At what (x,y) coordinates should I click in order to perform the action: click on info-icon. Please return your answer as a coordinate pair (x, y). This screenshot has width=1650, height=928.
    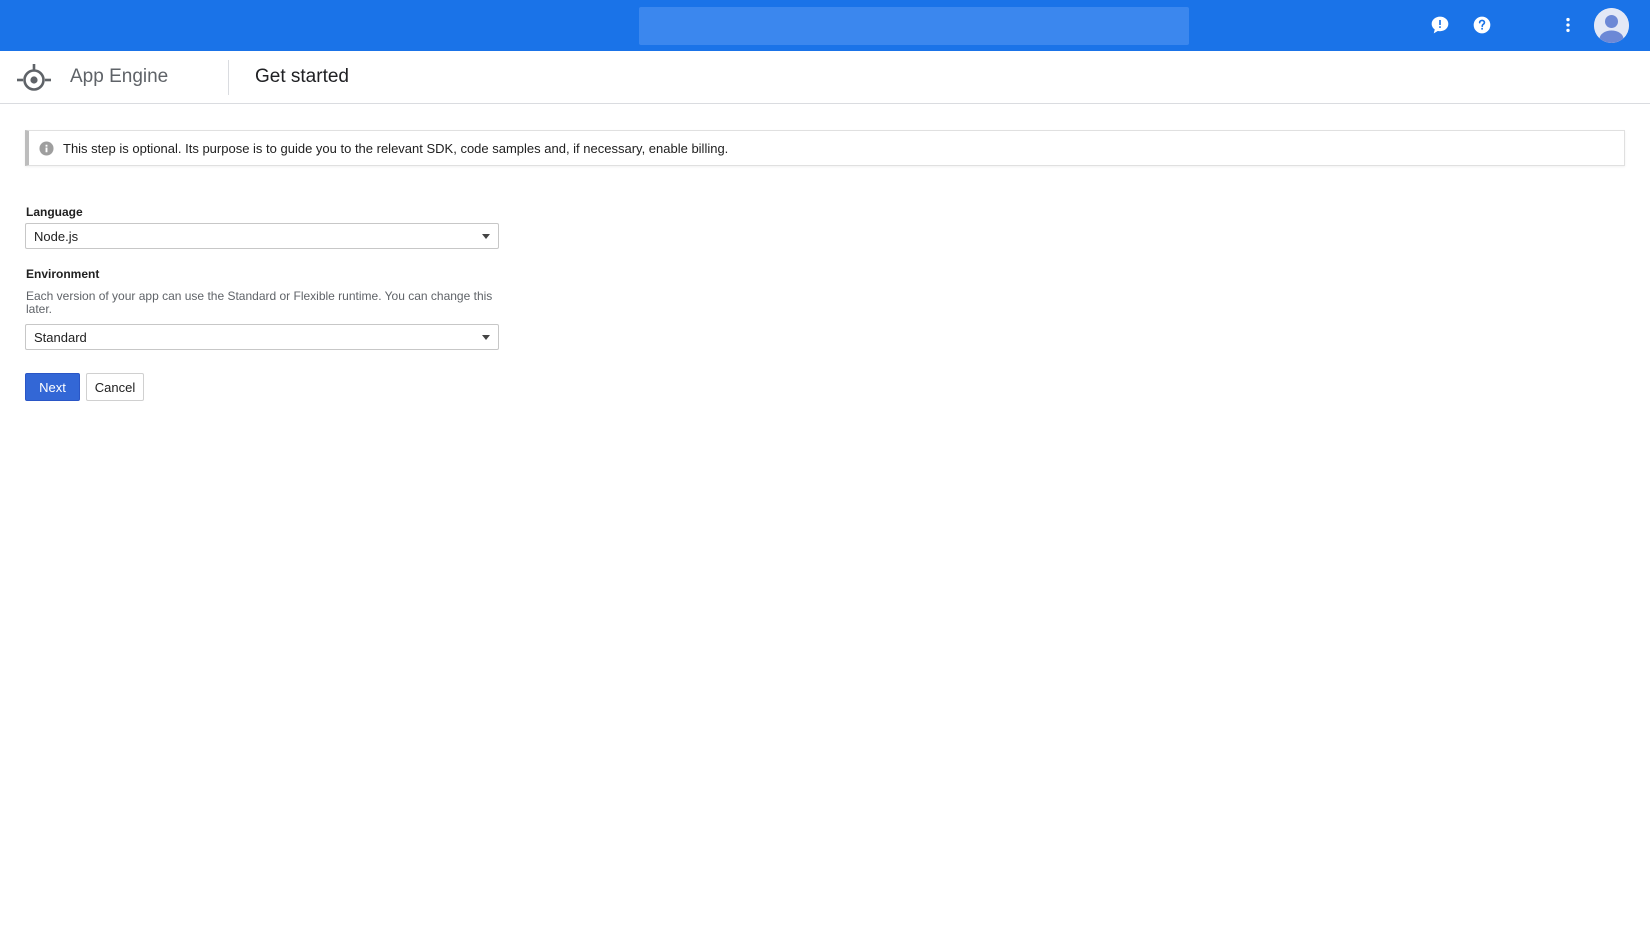
    Looking at the image, I should click on (46, 148).